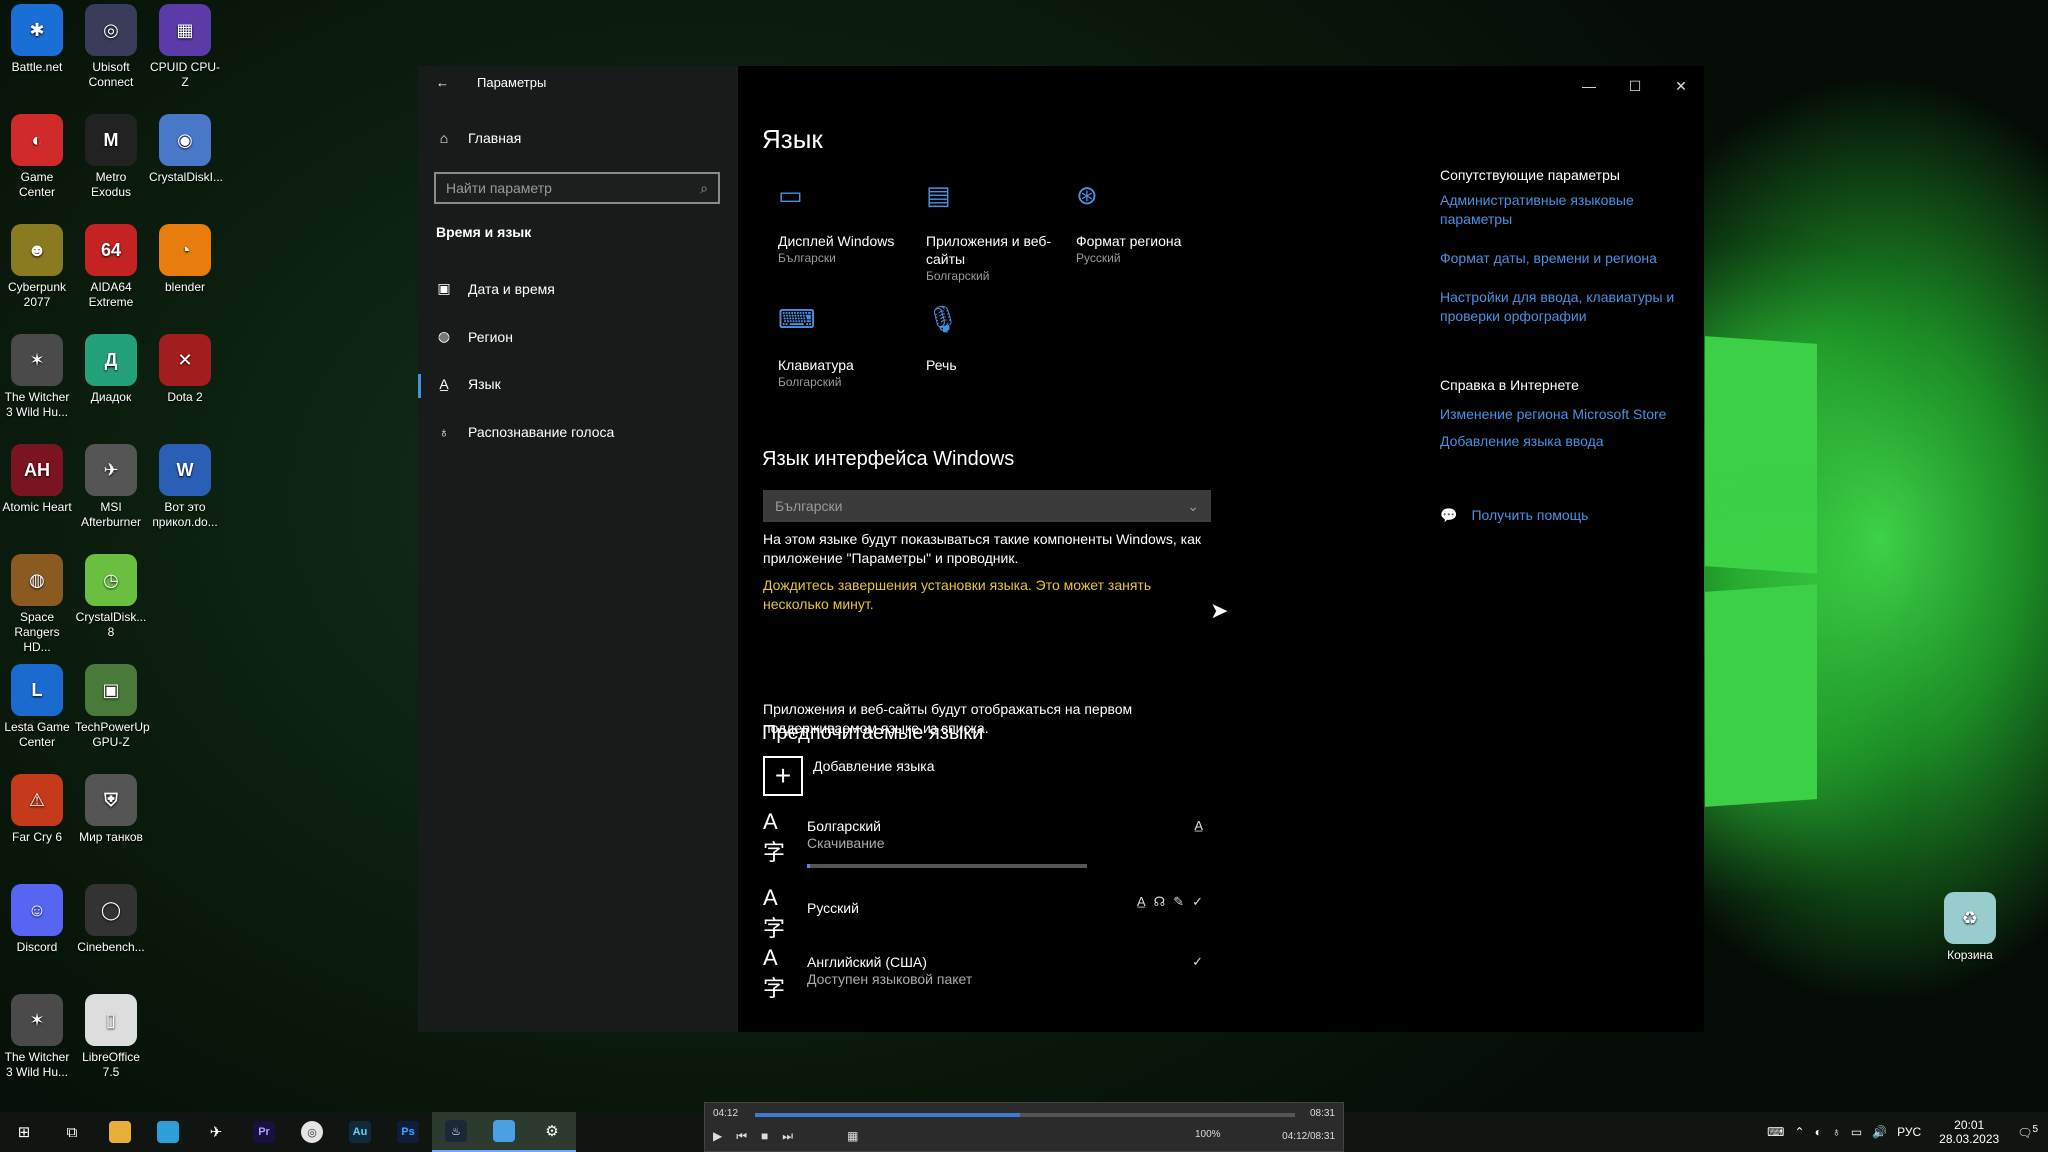 This screenshot has width=2048, height=1152. Describe the element at coordinates (996, 233) in the screenshot. I see `tile-apps-websites: ▤ Приложения и веб-сайты Болгарский` at that location.